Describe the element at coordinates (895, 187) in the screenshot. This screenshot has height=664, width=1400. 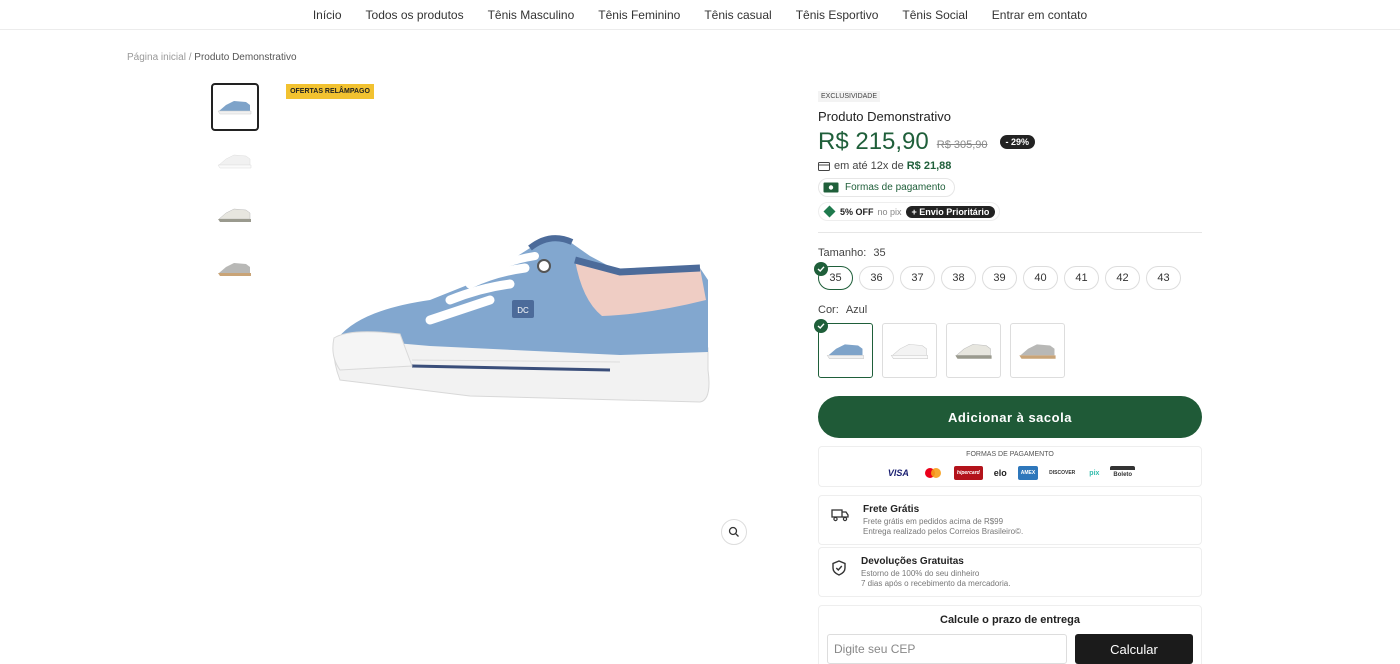
I see `payment-methods-label: Formas de pagamento` at that location.